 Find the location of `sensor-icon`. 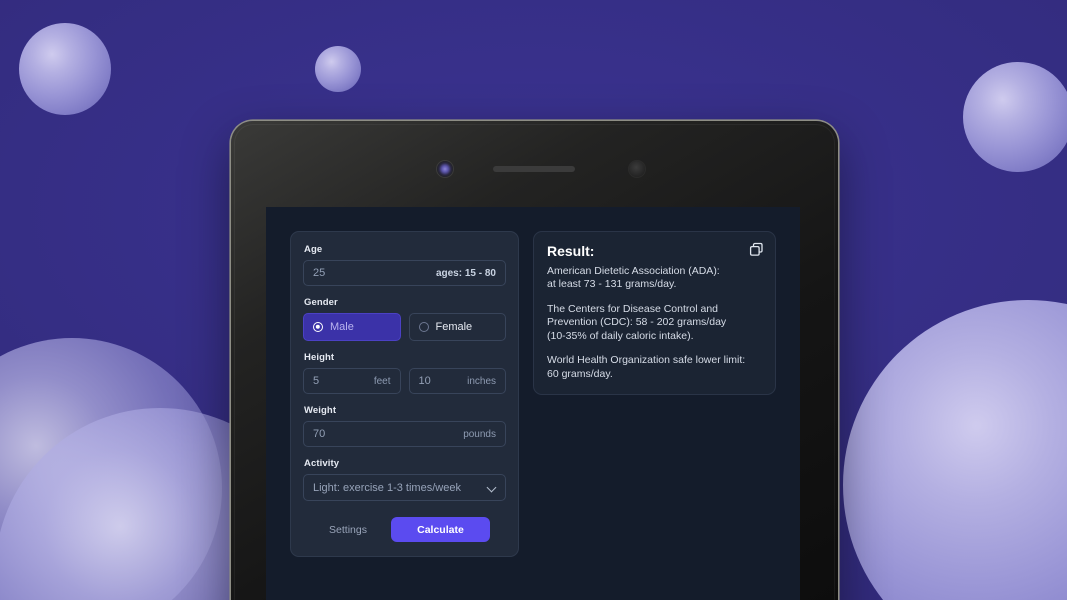

sensor-icon is located at coordinates (637, 169).